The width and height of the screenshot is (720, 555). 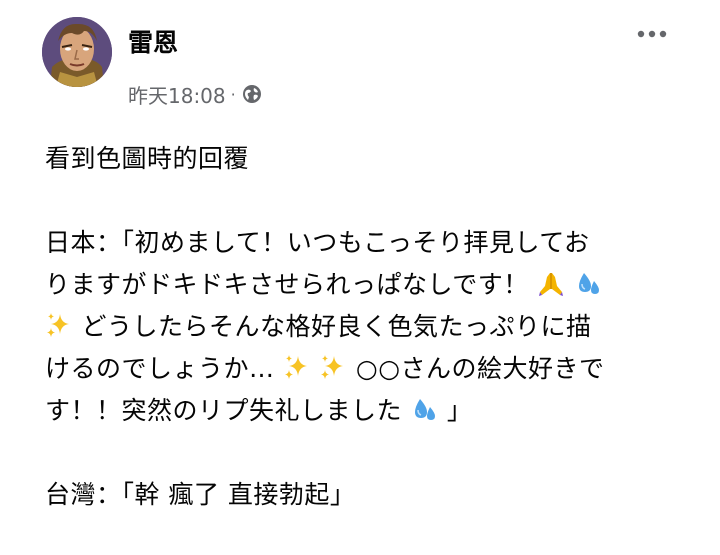 I want to click on folded-hands-emoji, so click(x=551, y=283).